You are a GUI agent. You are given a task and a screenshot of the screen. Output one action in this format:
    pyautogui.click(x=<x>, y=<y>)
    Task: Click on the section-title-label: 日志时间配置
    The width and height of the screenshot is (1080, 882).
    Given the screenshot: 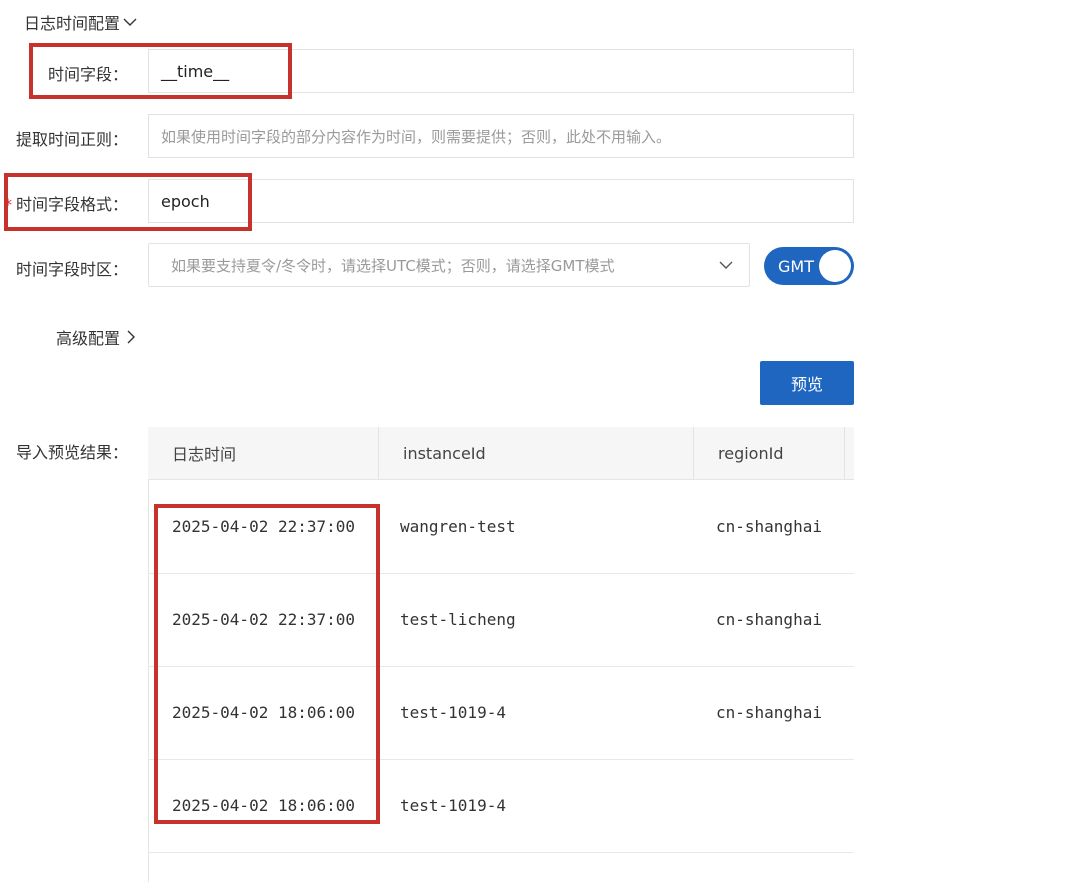 What is the action you would take?
    pyautogui.click(x=72, y=23)
    